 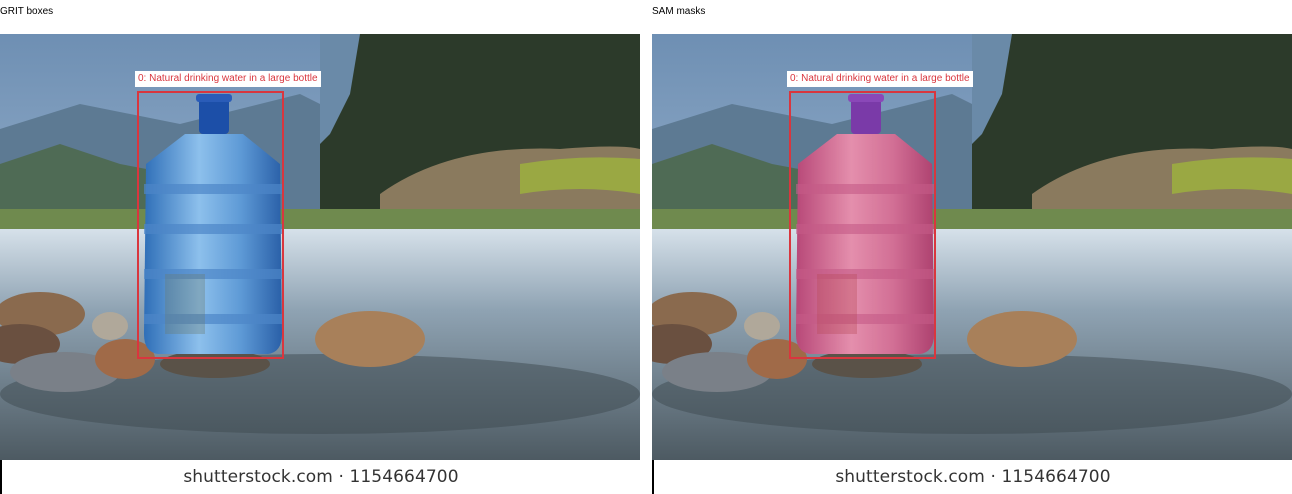 What do you see at coordinates (27, 11) in the screenshot?
I see `panel-title-left: GRIT boxes` at bounding box center [27, 11].